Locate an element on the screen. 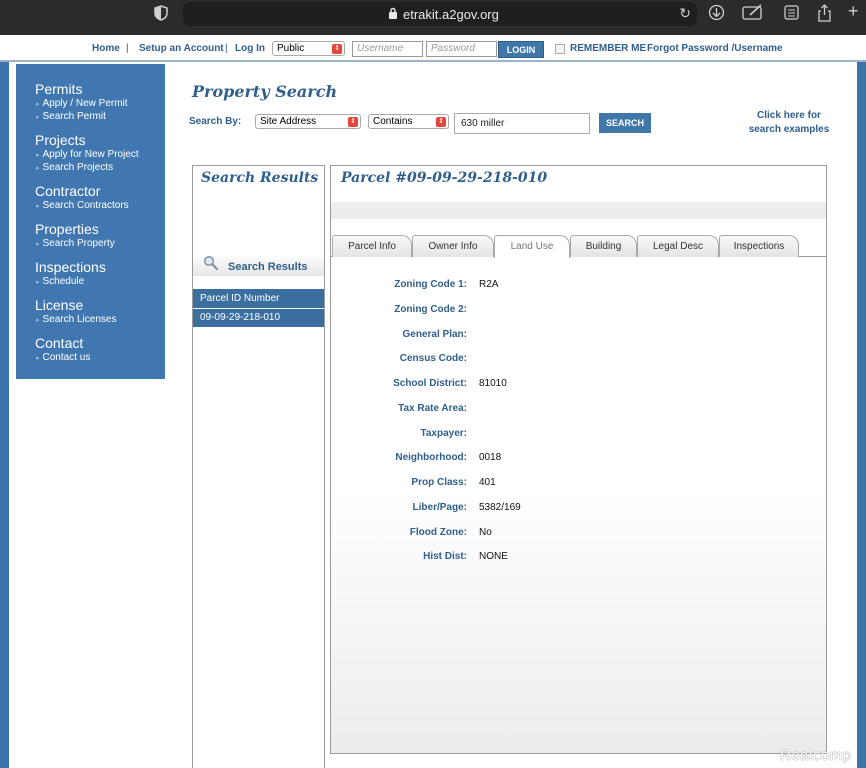 The width and height of the screenshot is (866, 768). address-bar: etrakit.a2gov.org ↻ is located at coordinates (440, 14).